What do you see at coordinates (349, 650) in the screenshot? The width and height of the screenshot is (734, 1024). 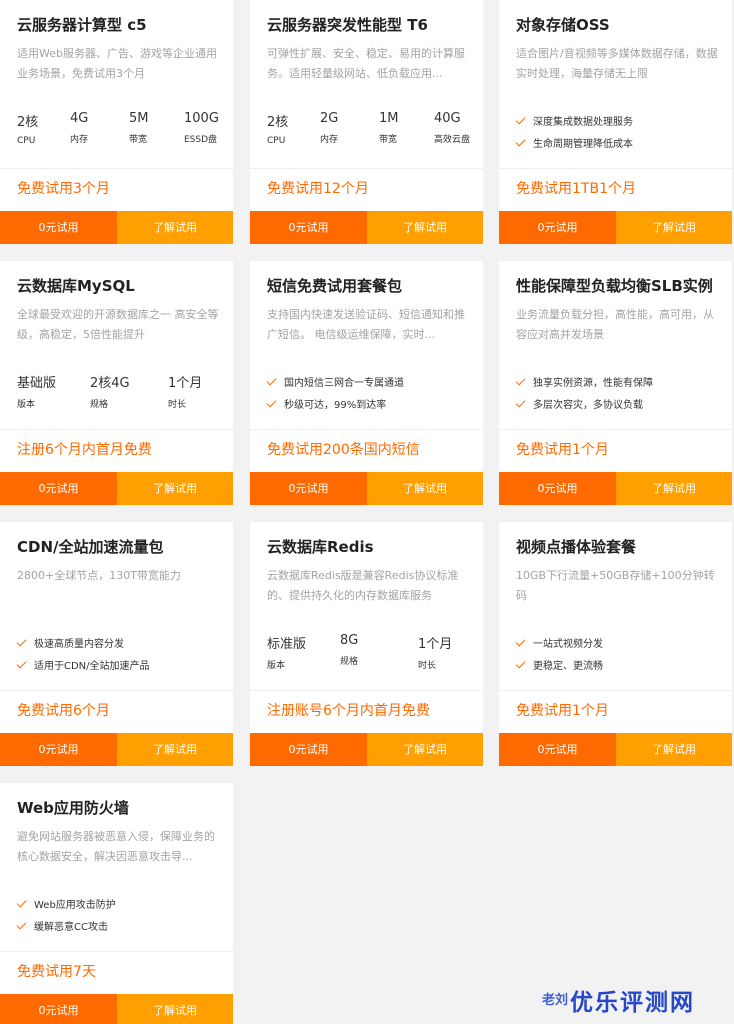 I see `spec-item: 8G 规格` at bounding box center [349, 650].